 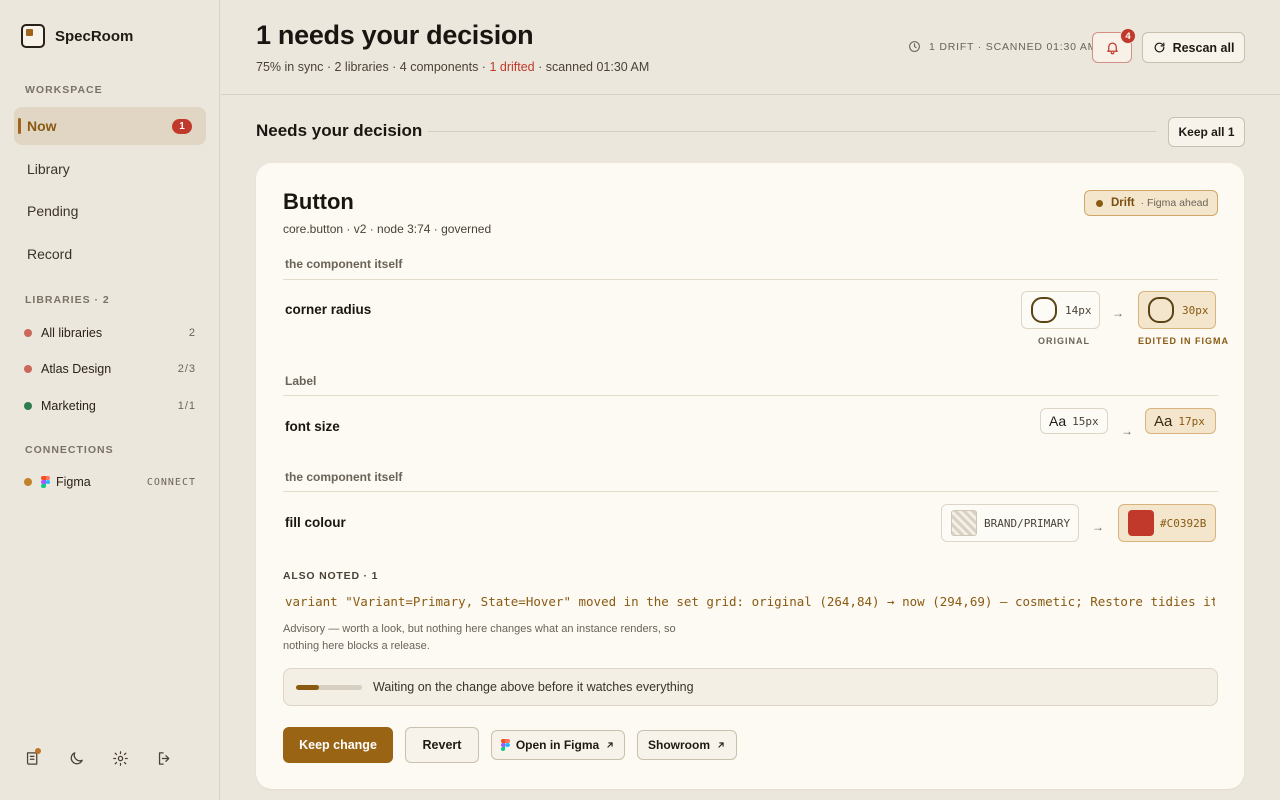 I want to click on sidebar-item-label: Pending, so click(x=53, y=211).